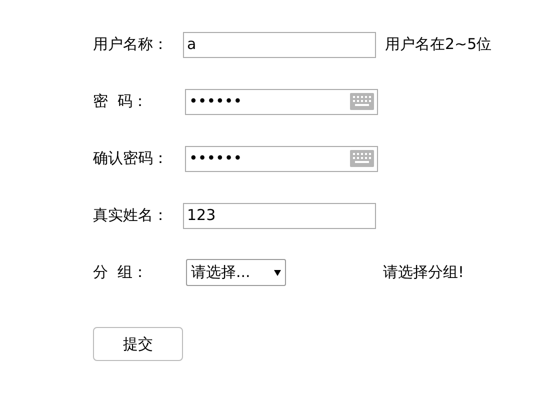 This screenshot has height=403, width=554. I want to click on text-field: 123, so click(279, 215).